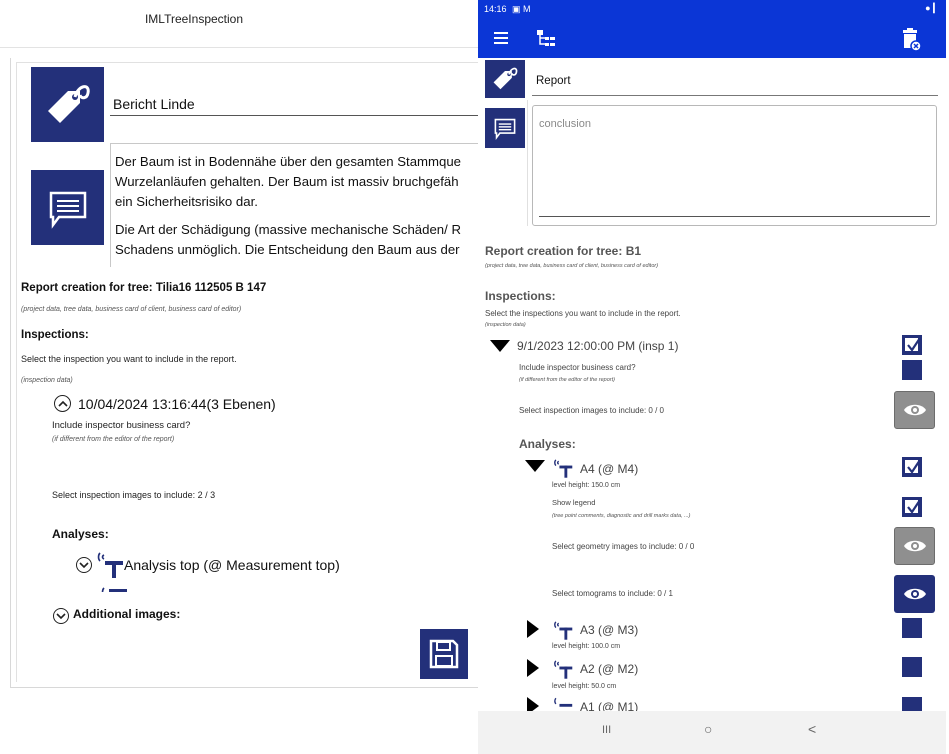 The height and width of the screenshot is (754, 949). What do you see at coordinates (127, 614) in the screenshot?
I see `additional-images-heading: Additional images:` at bounding box center [127, 614].